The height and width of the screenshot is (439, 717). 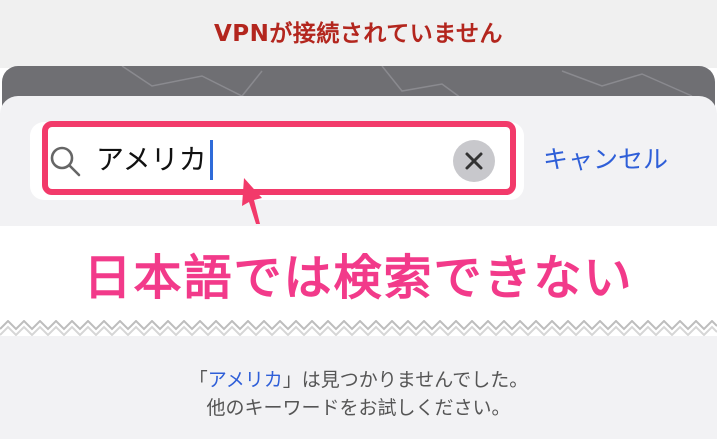 What do you see at coordinates (252, 201) in the screenshot?
I see `pointer-arrow-icon` at bounding box center [252, 201].